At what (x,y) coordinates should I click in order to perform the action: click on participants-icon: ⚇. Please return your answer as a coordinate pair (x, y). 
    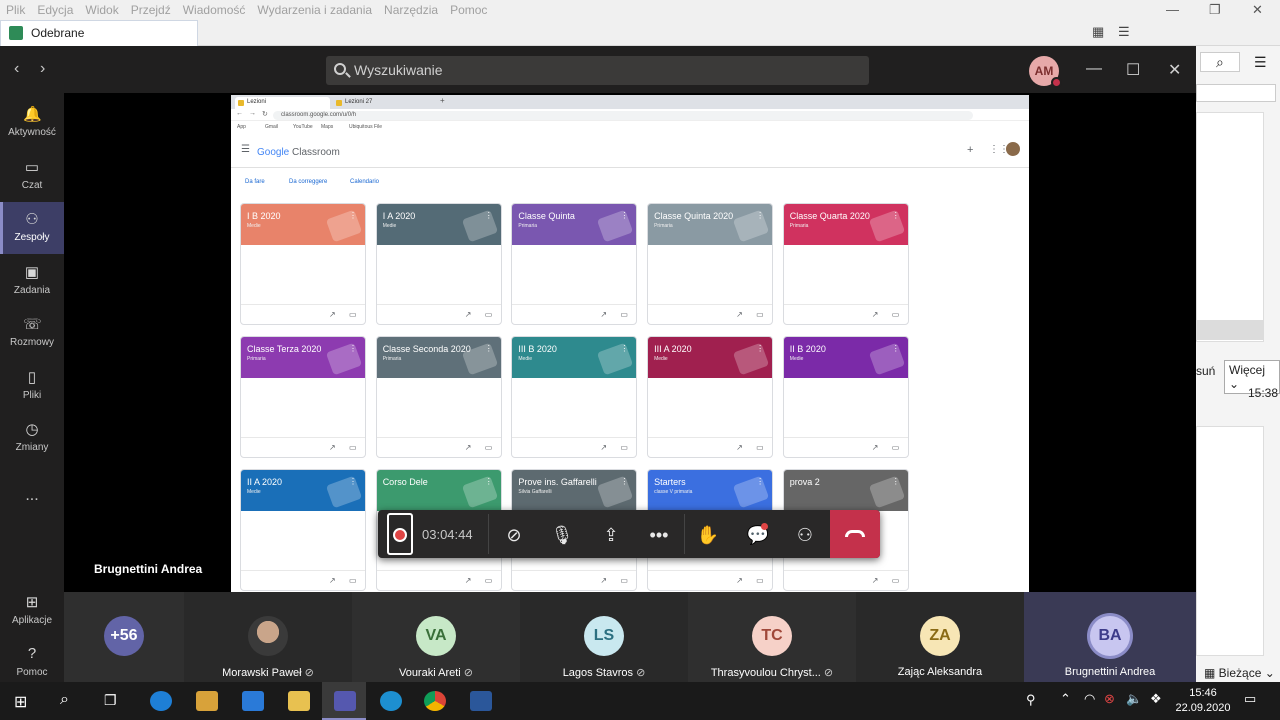
    Looking at the image, I should click on (805, 535).